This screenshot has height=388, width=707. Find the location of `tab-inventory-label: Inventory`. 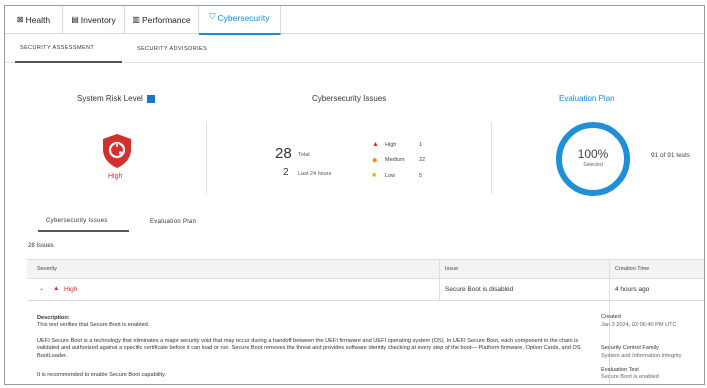

tab-inventory-label: Inventory is located at coordinates (98, 20).